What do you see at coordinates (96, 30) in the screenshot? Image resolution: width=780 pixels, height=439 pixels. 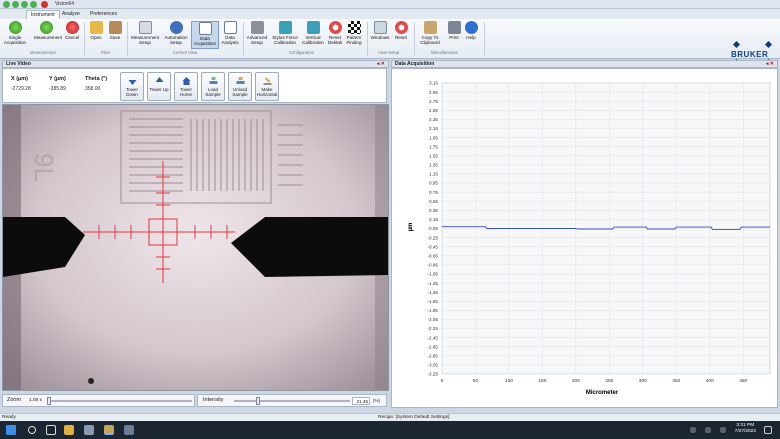 I see `open-button: Open` at bounding box center [96, 30].